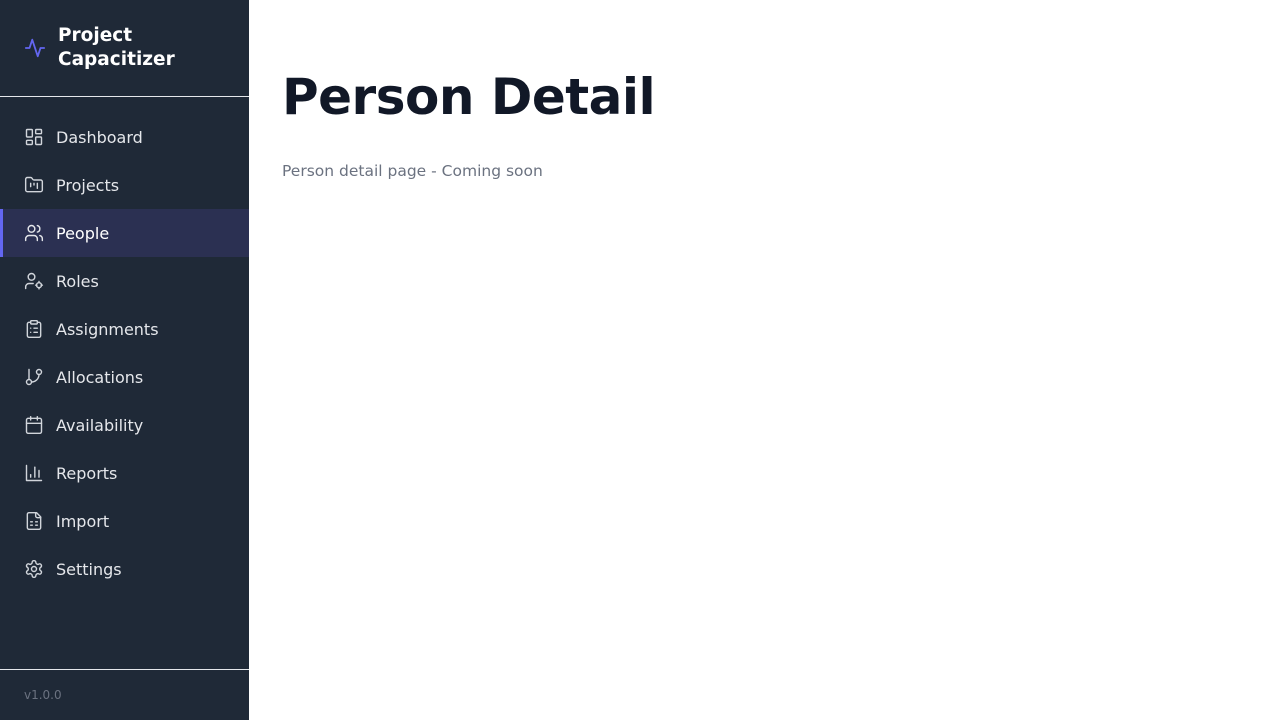  I want to click on sidebar-item-label: Reports, so click(87, 473).